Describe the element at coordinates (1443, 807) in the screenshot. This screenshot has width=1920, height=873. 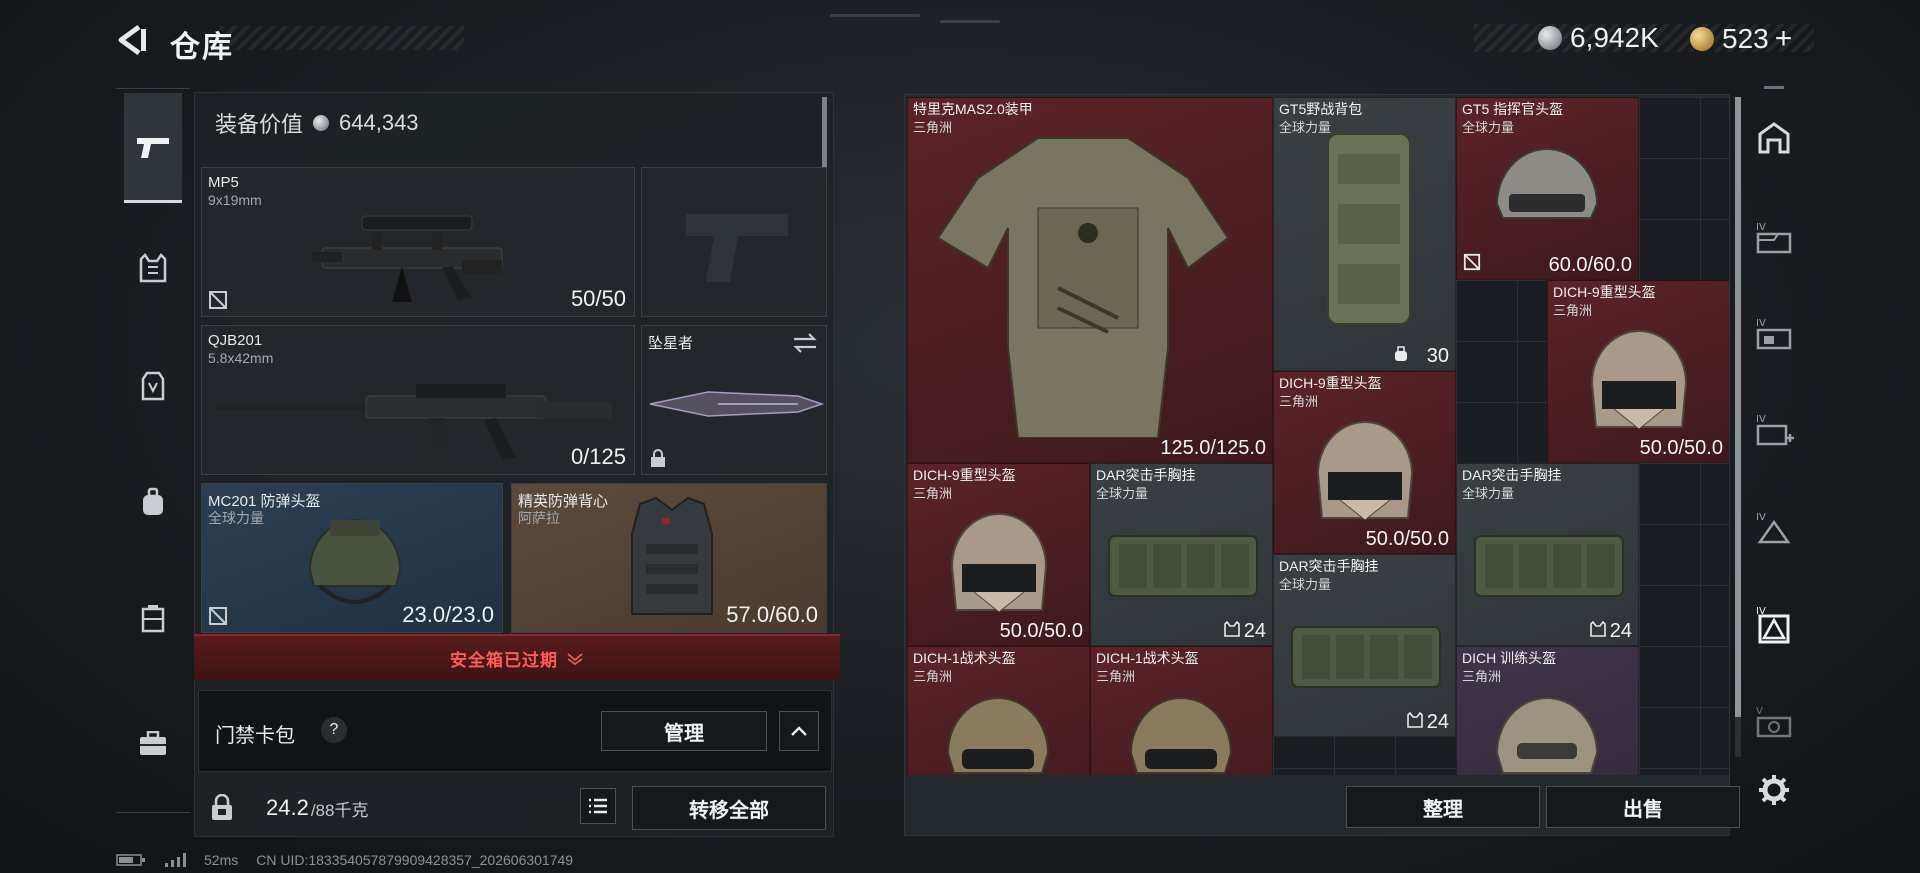
I see `sort-button: 整理` at that location.